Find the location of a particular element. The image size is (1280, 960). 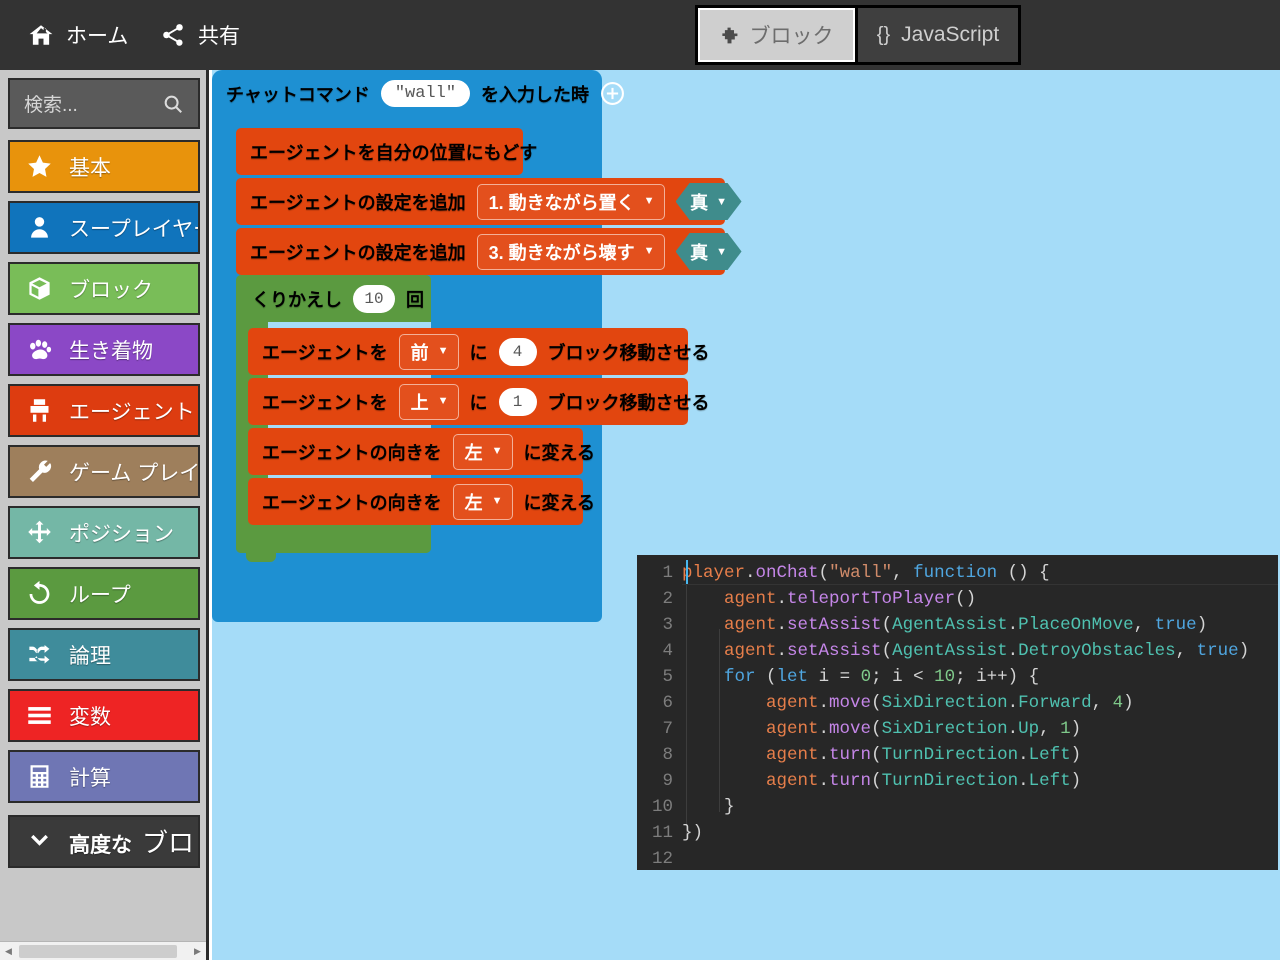

editor-code-line: player.onChat("wall", function () { is located at coordinates (980, 573).